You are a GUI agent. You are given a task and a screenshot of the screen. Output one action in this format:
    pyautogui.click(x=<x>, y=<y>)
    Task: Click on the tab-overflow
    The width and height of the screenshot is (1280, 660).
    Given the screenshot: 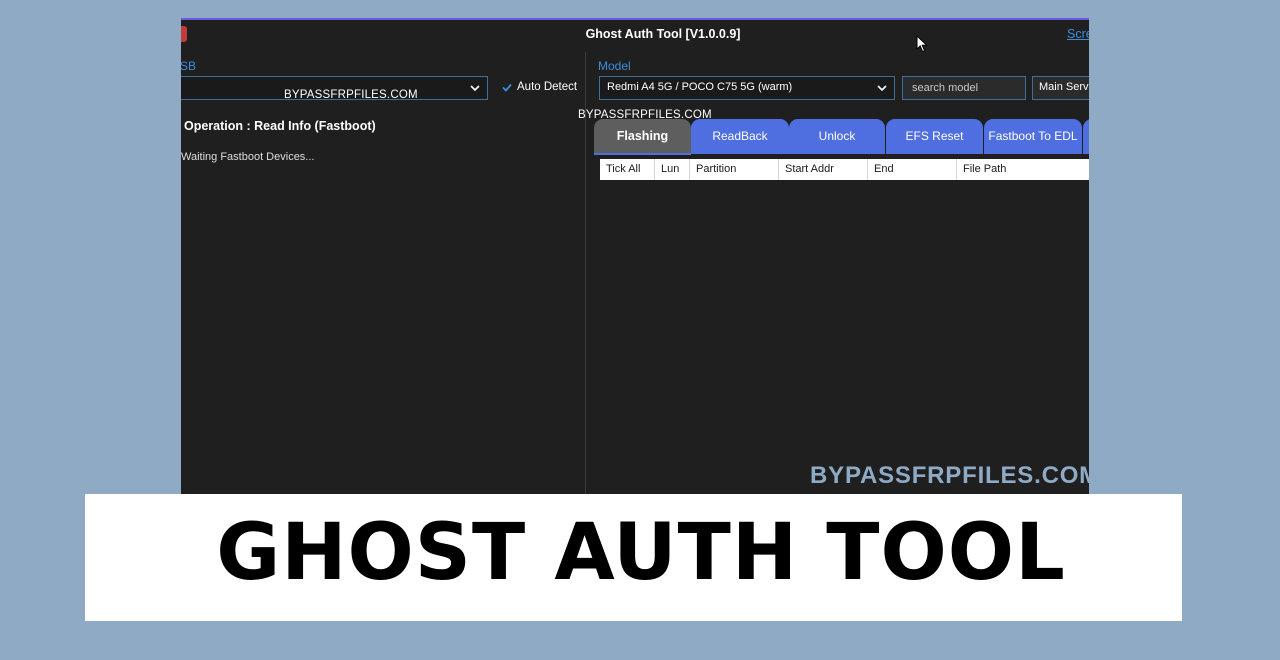 What is the action you would take?
    pyautogui.click(x=1086, y=136)
    